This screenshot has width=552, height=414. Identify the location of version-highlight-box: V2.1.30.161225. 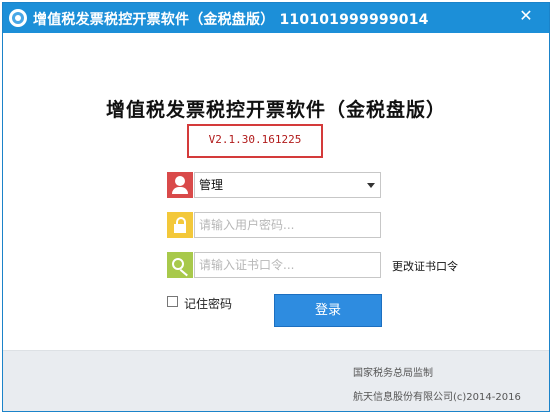
(255, 141).